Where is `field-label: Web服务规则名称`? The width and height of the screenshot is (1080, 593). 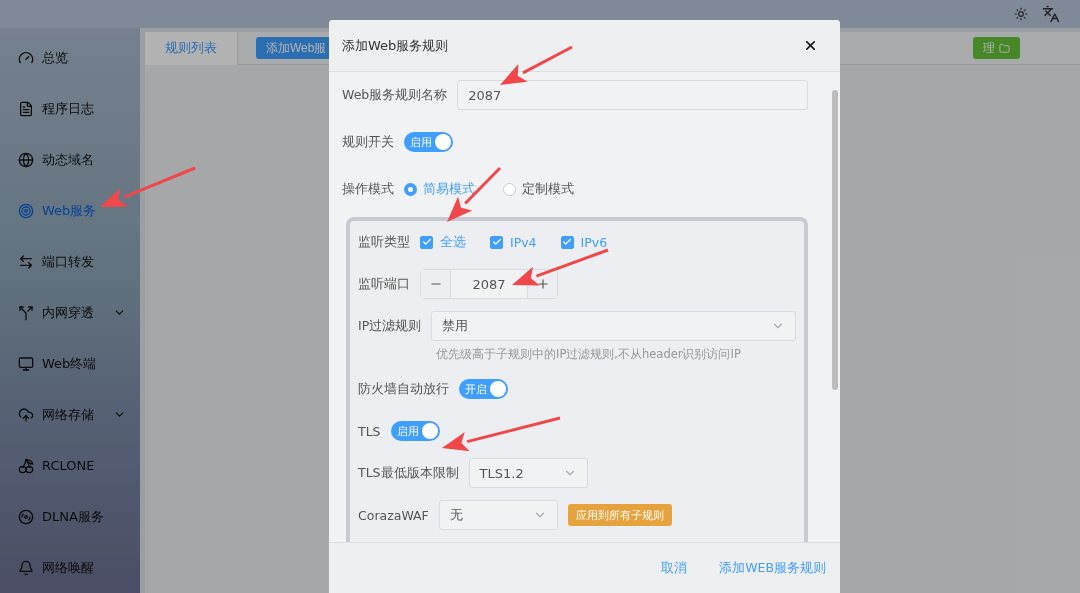
field-label: Web服务规则名称 is located at coordinates (395, 95).